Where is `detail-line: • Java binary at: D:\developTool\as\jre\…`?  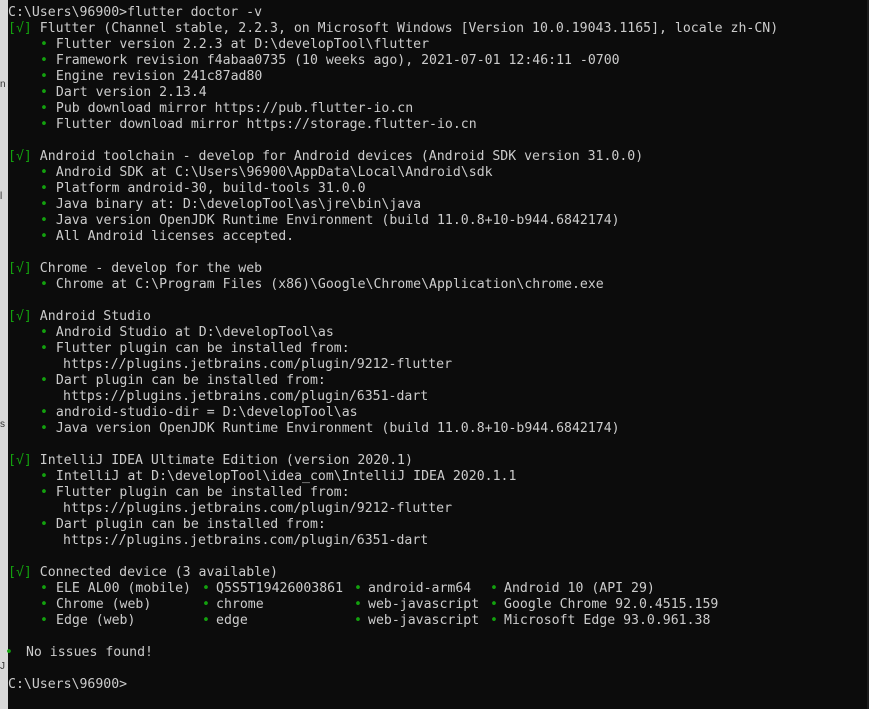 detail-line: • Java binary at: D:\developTool\as\jre\… is located at coordinates (433, 205).